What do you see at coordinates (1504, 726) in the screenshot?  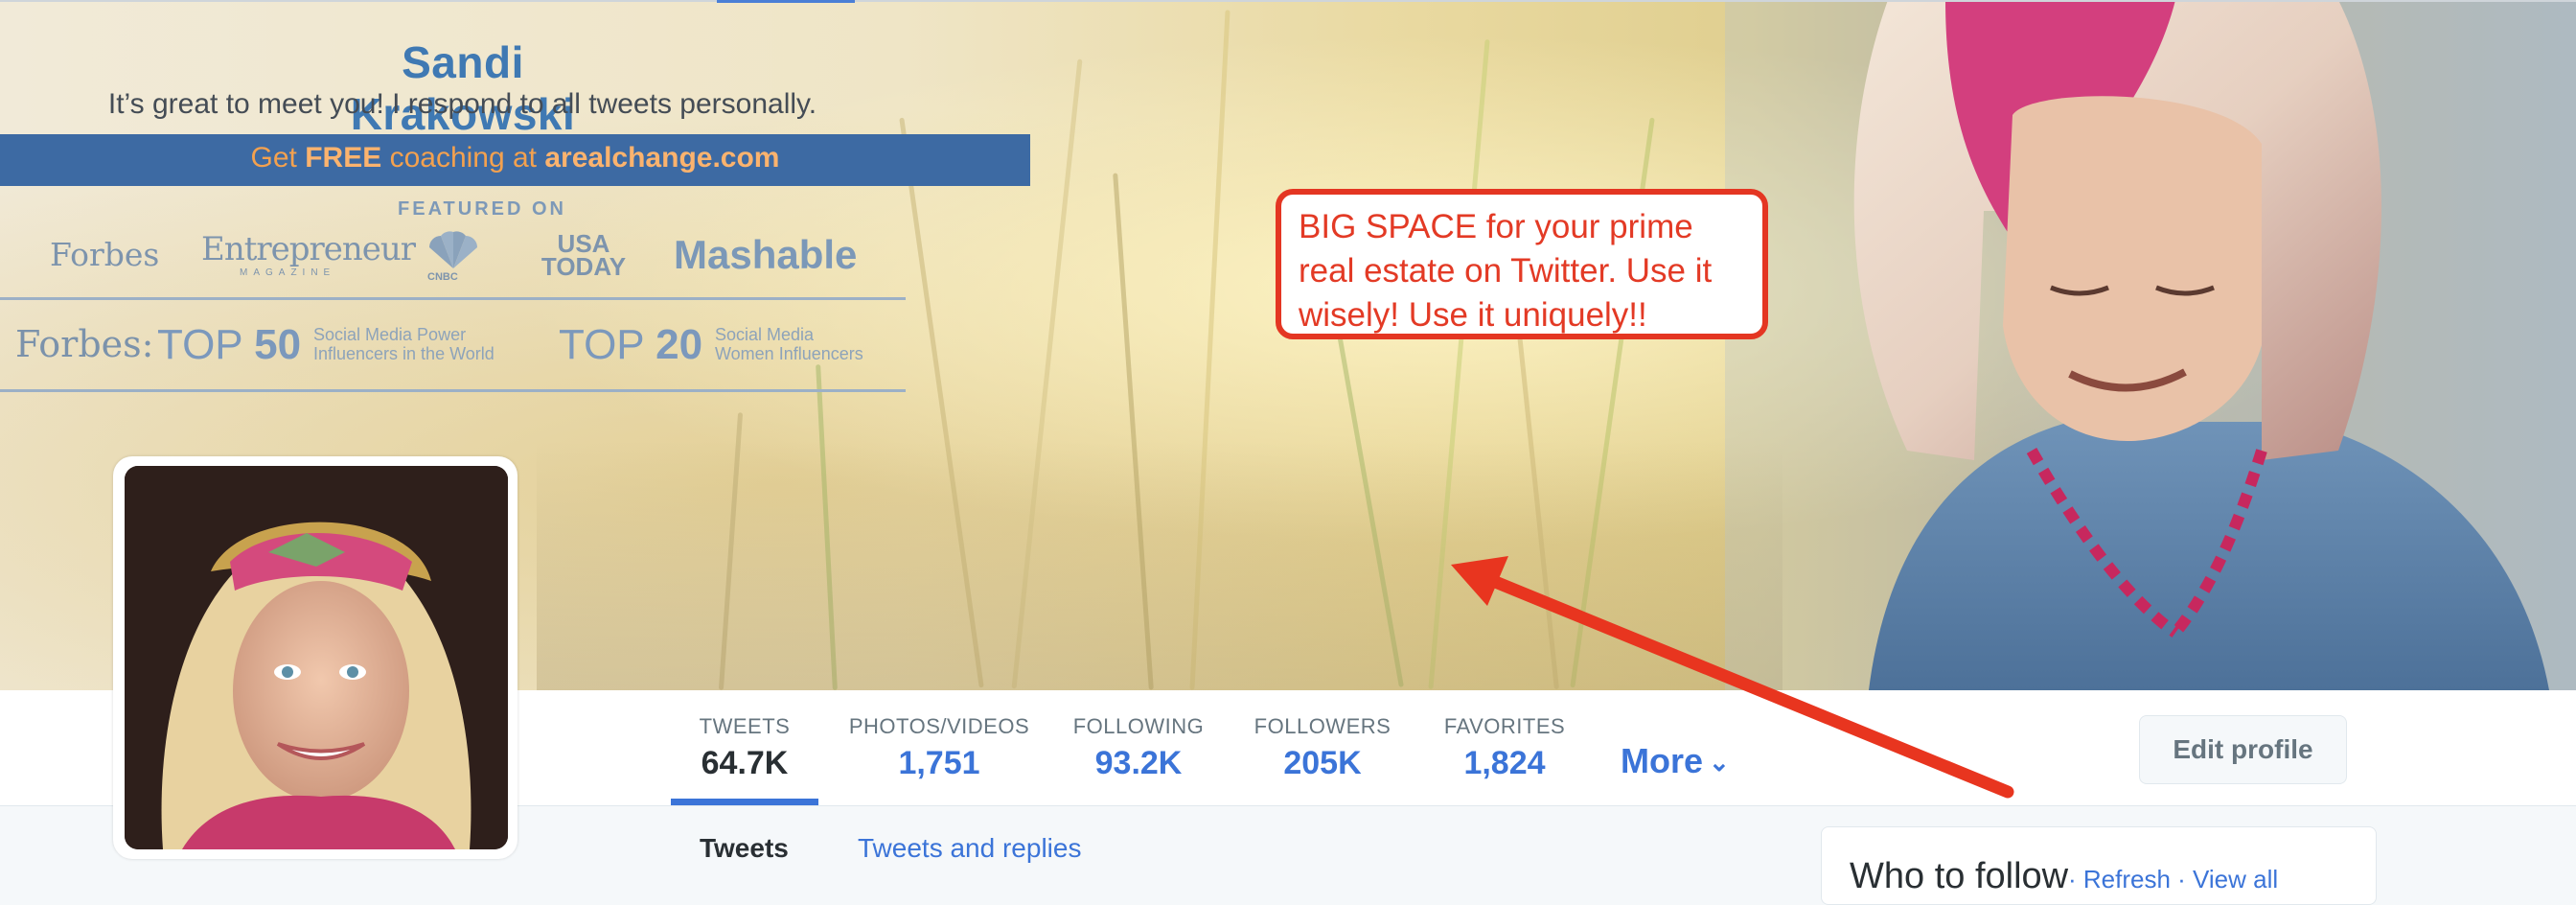 I see `stat-label: FAVORITES` at bounding box center [1504, 726].